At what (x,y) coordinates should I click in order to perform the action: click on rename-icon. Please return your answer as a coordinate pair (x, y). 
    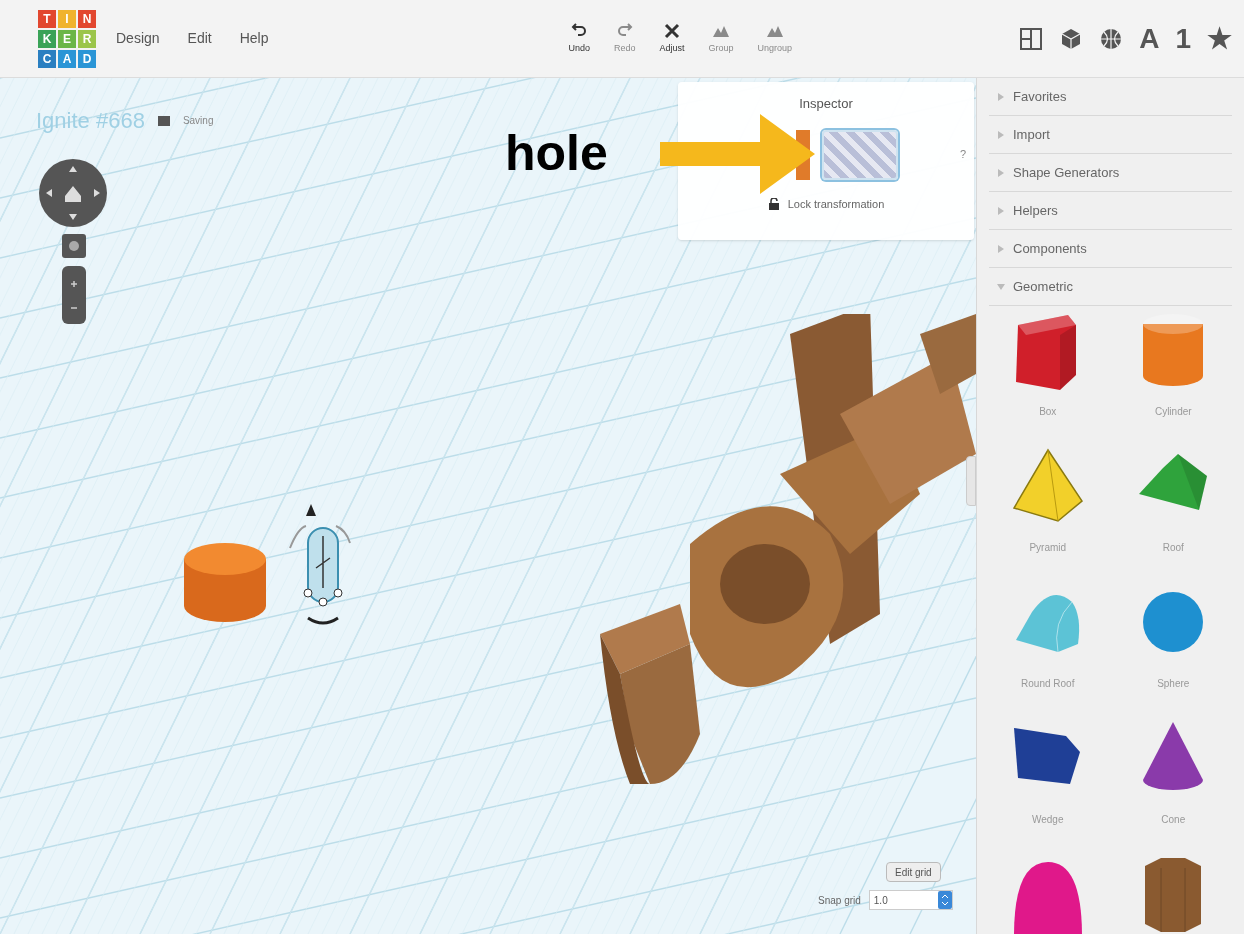
    Looking at the image, I should click on (163, 120).